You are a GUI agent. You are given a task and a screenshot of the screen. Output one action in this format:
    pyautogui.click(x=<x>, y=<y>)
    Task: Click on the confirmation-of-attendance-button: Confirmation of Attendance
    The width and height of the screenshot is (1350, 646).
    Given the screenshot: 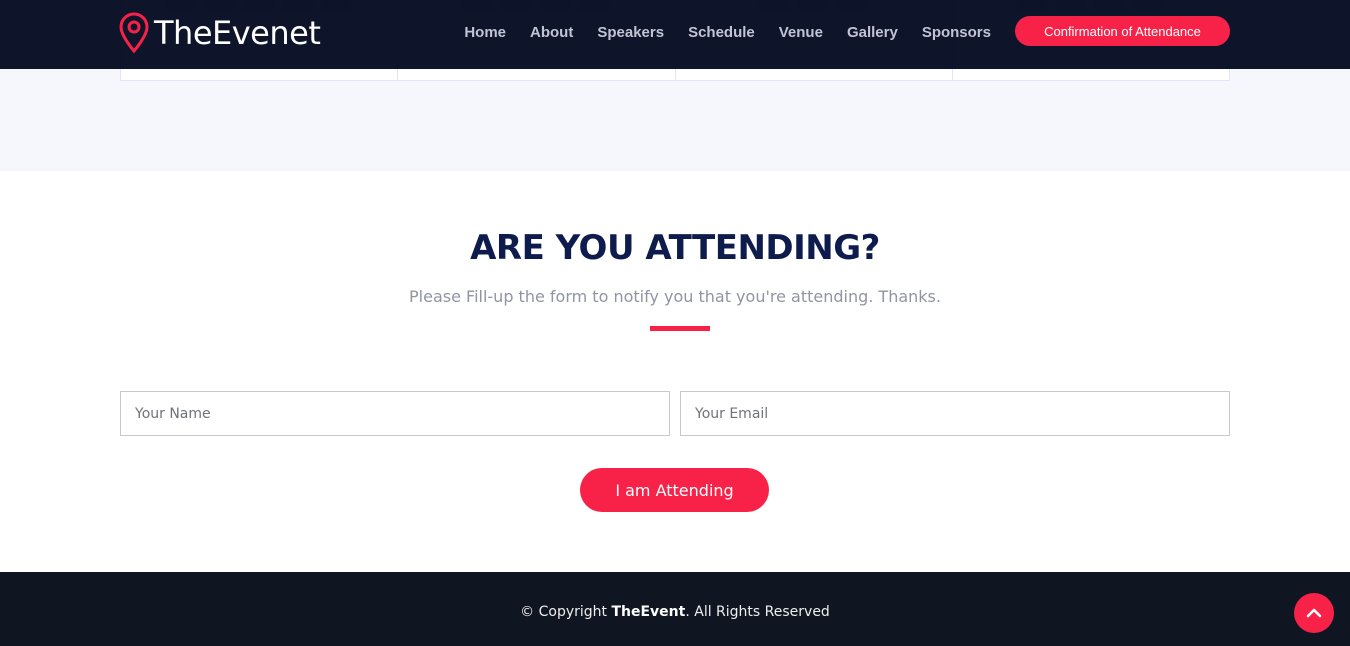 What is the action you would take?
    pyautogui.click(x=1122, y=31)
    